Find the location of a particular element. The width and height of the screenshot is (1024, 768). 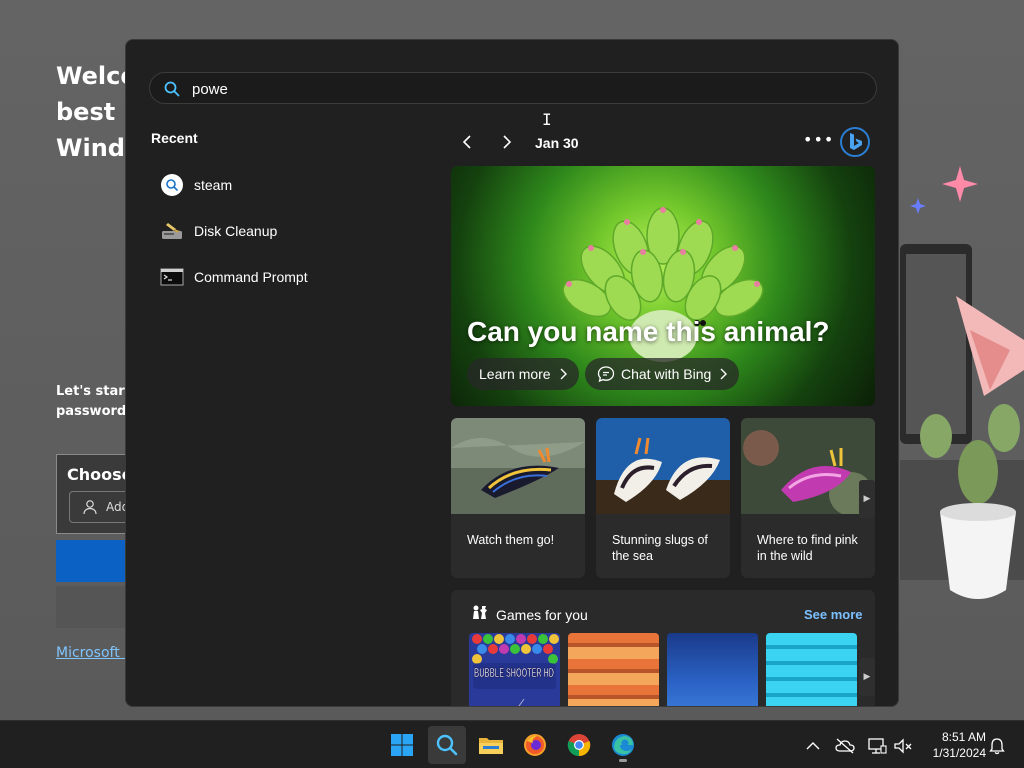

text-cursor: I is located at coordinates (547, 119).